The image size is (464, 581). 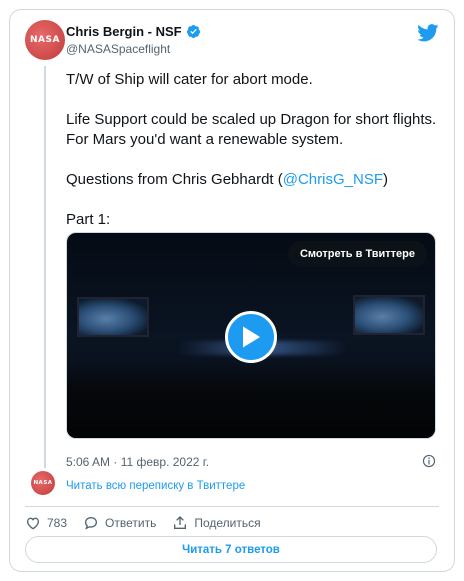 I want to click on thread-avatar: NASA, so click(x=43, y=483).